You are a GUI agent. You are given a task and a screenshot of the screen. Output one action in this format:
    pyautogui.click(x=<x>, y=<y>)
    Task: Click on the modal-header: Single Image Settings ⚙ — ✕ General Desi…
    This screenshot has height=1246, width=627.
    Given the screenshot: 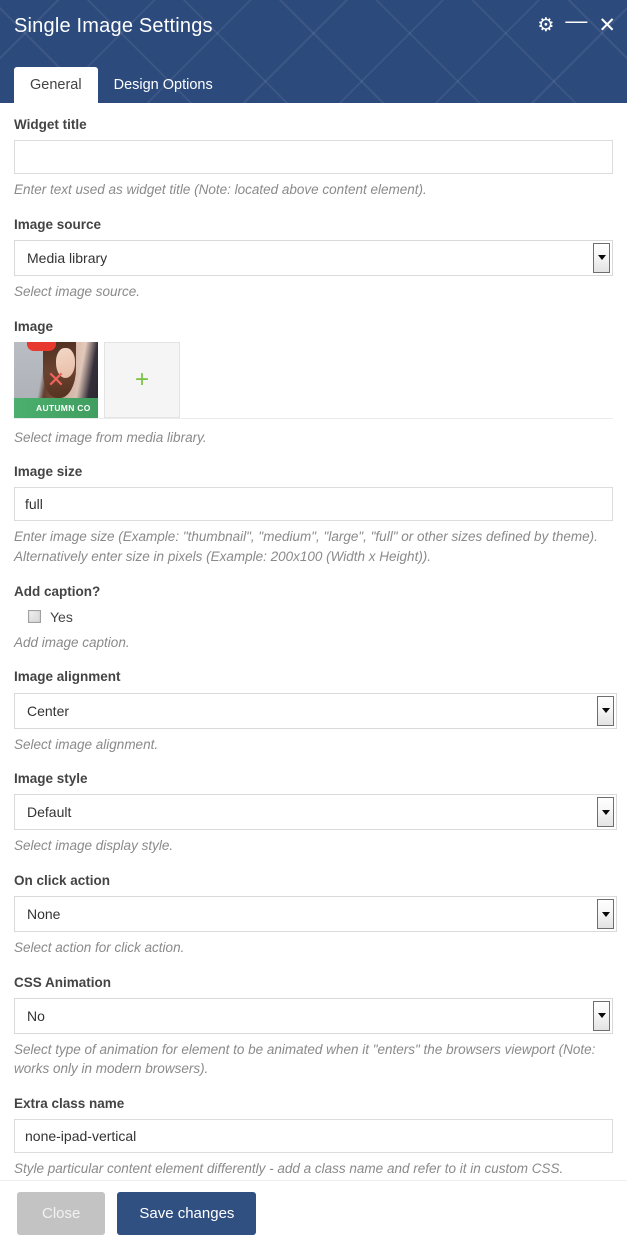 What is the action you would take?
    pyautogui.click(x=313, y=51)
    